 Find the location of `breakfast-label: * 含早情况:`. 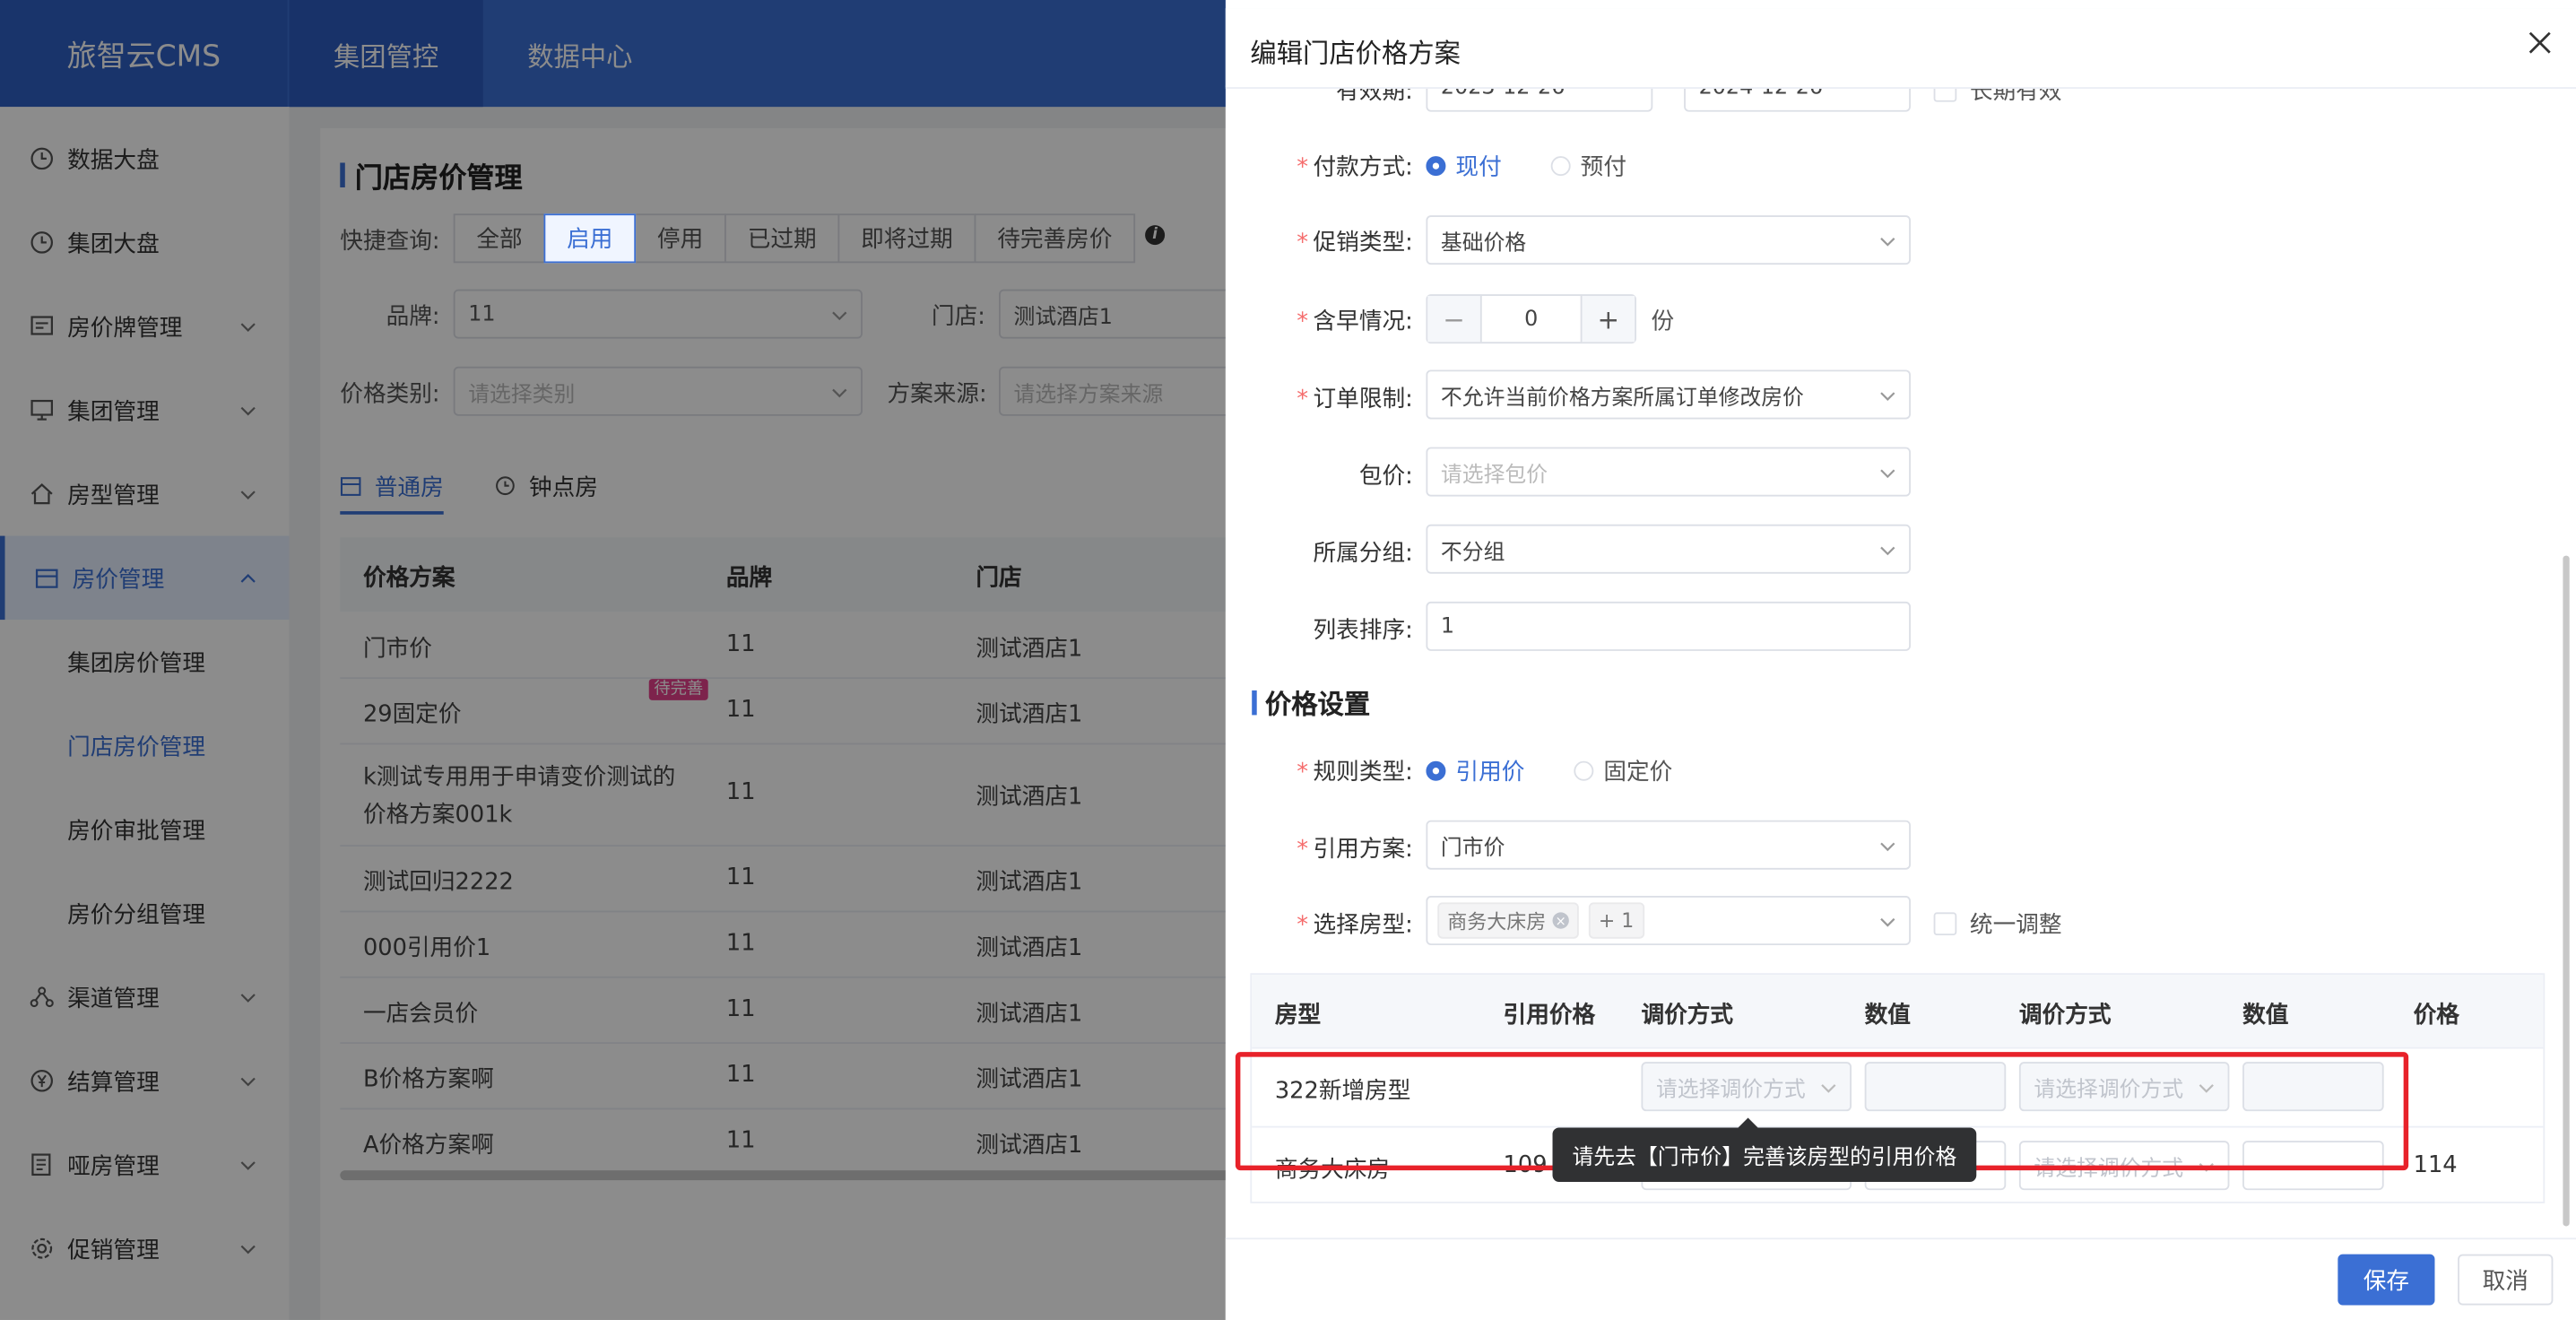

breakfast-label: * 含早情况: is located at coordinates (1355, 322).